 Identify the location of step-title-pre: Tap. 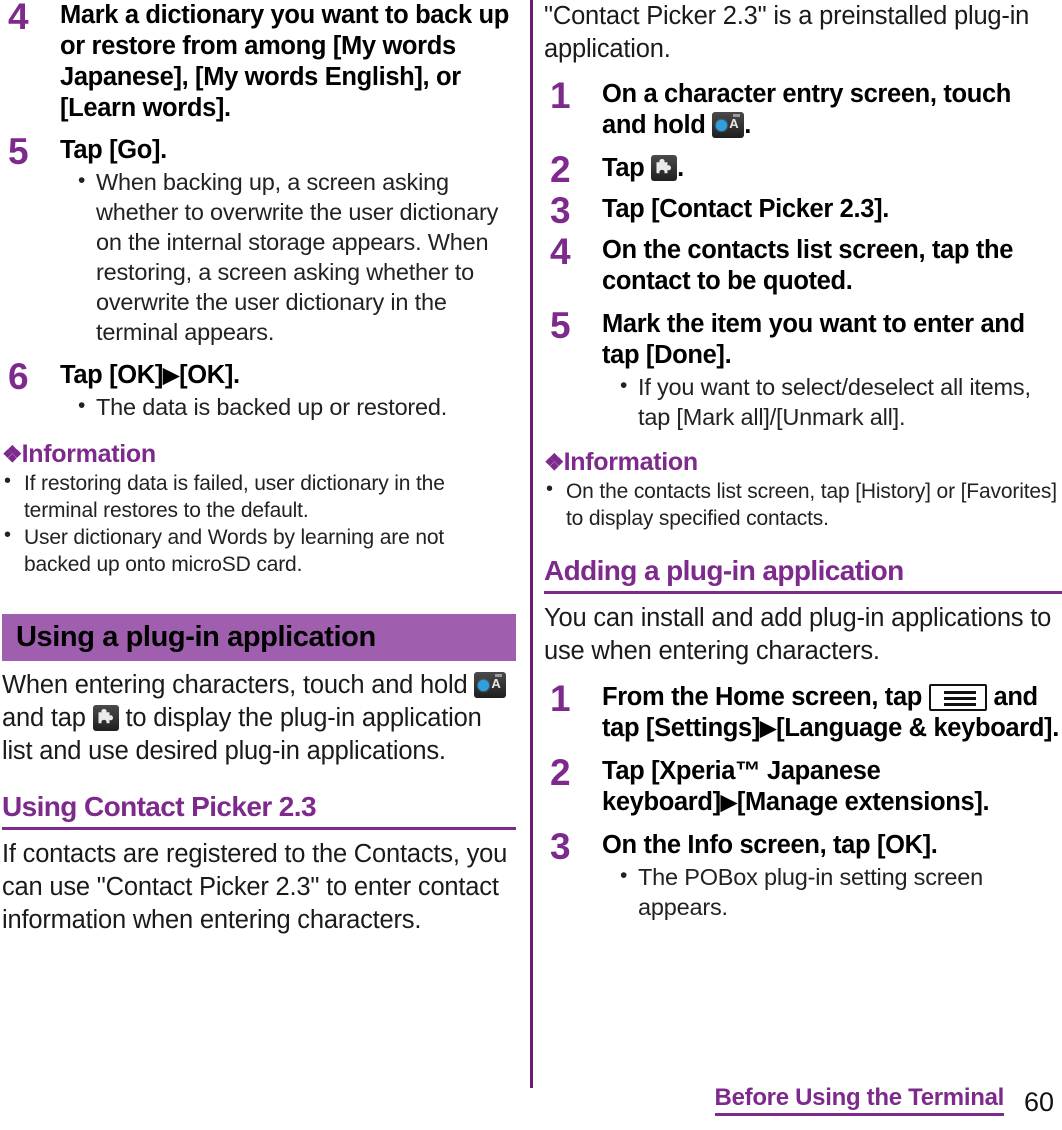
(623, 168).